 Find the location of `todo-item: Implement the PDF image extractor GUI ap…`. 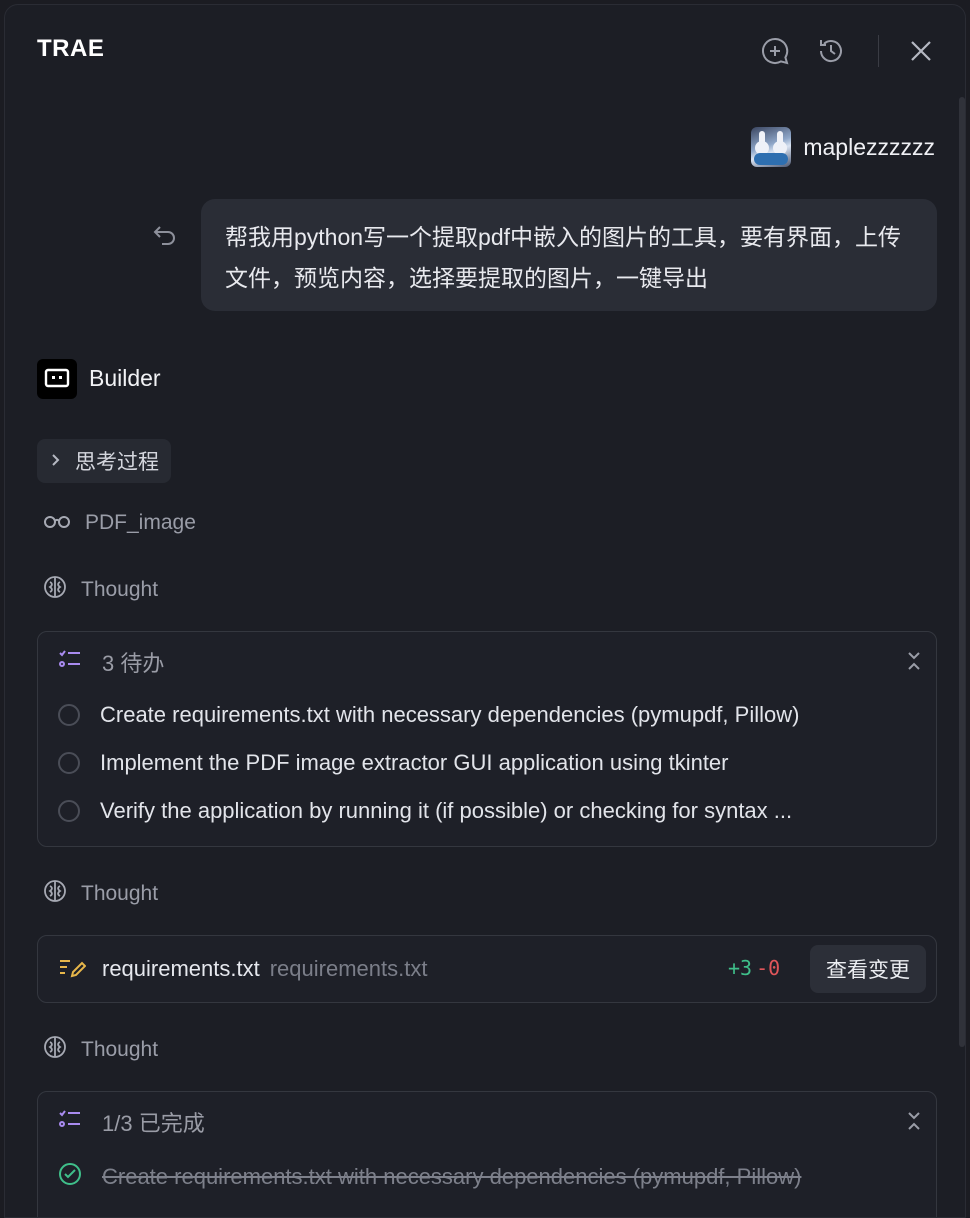

todo-item: Implement the PDF image extractor GUI ap… is located at coordinates (393, 763).